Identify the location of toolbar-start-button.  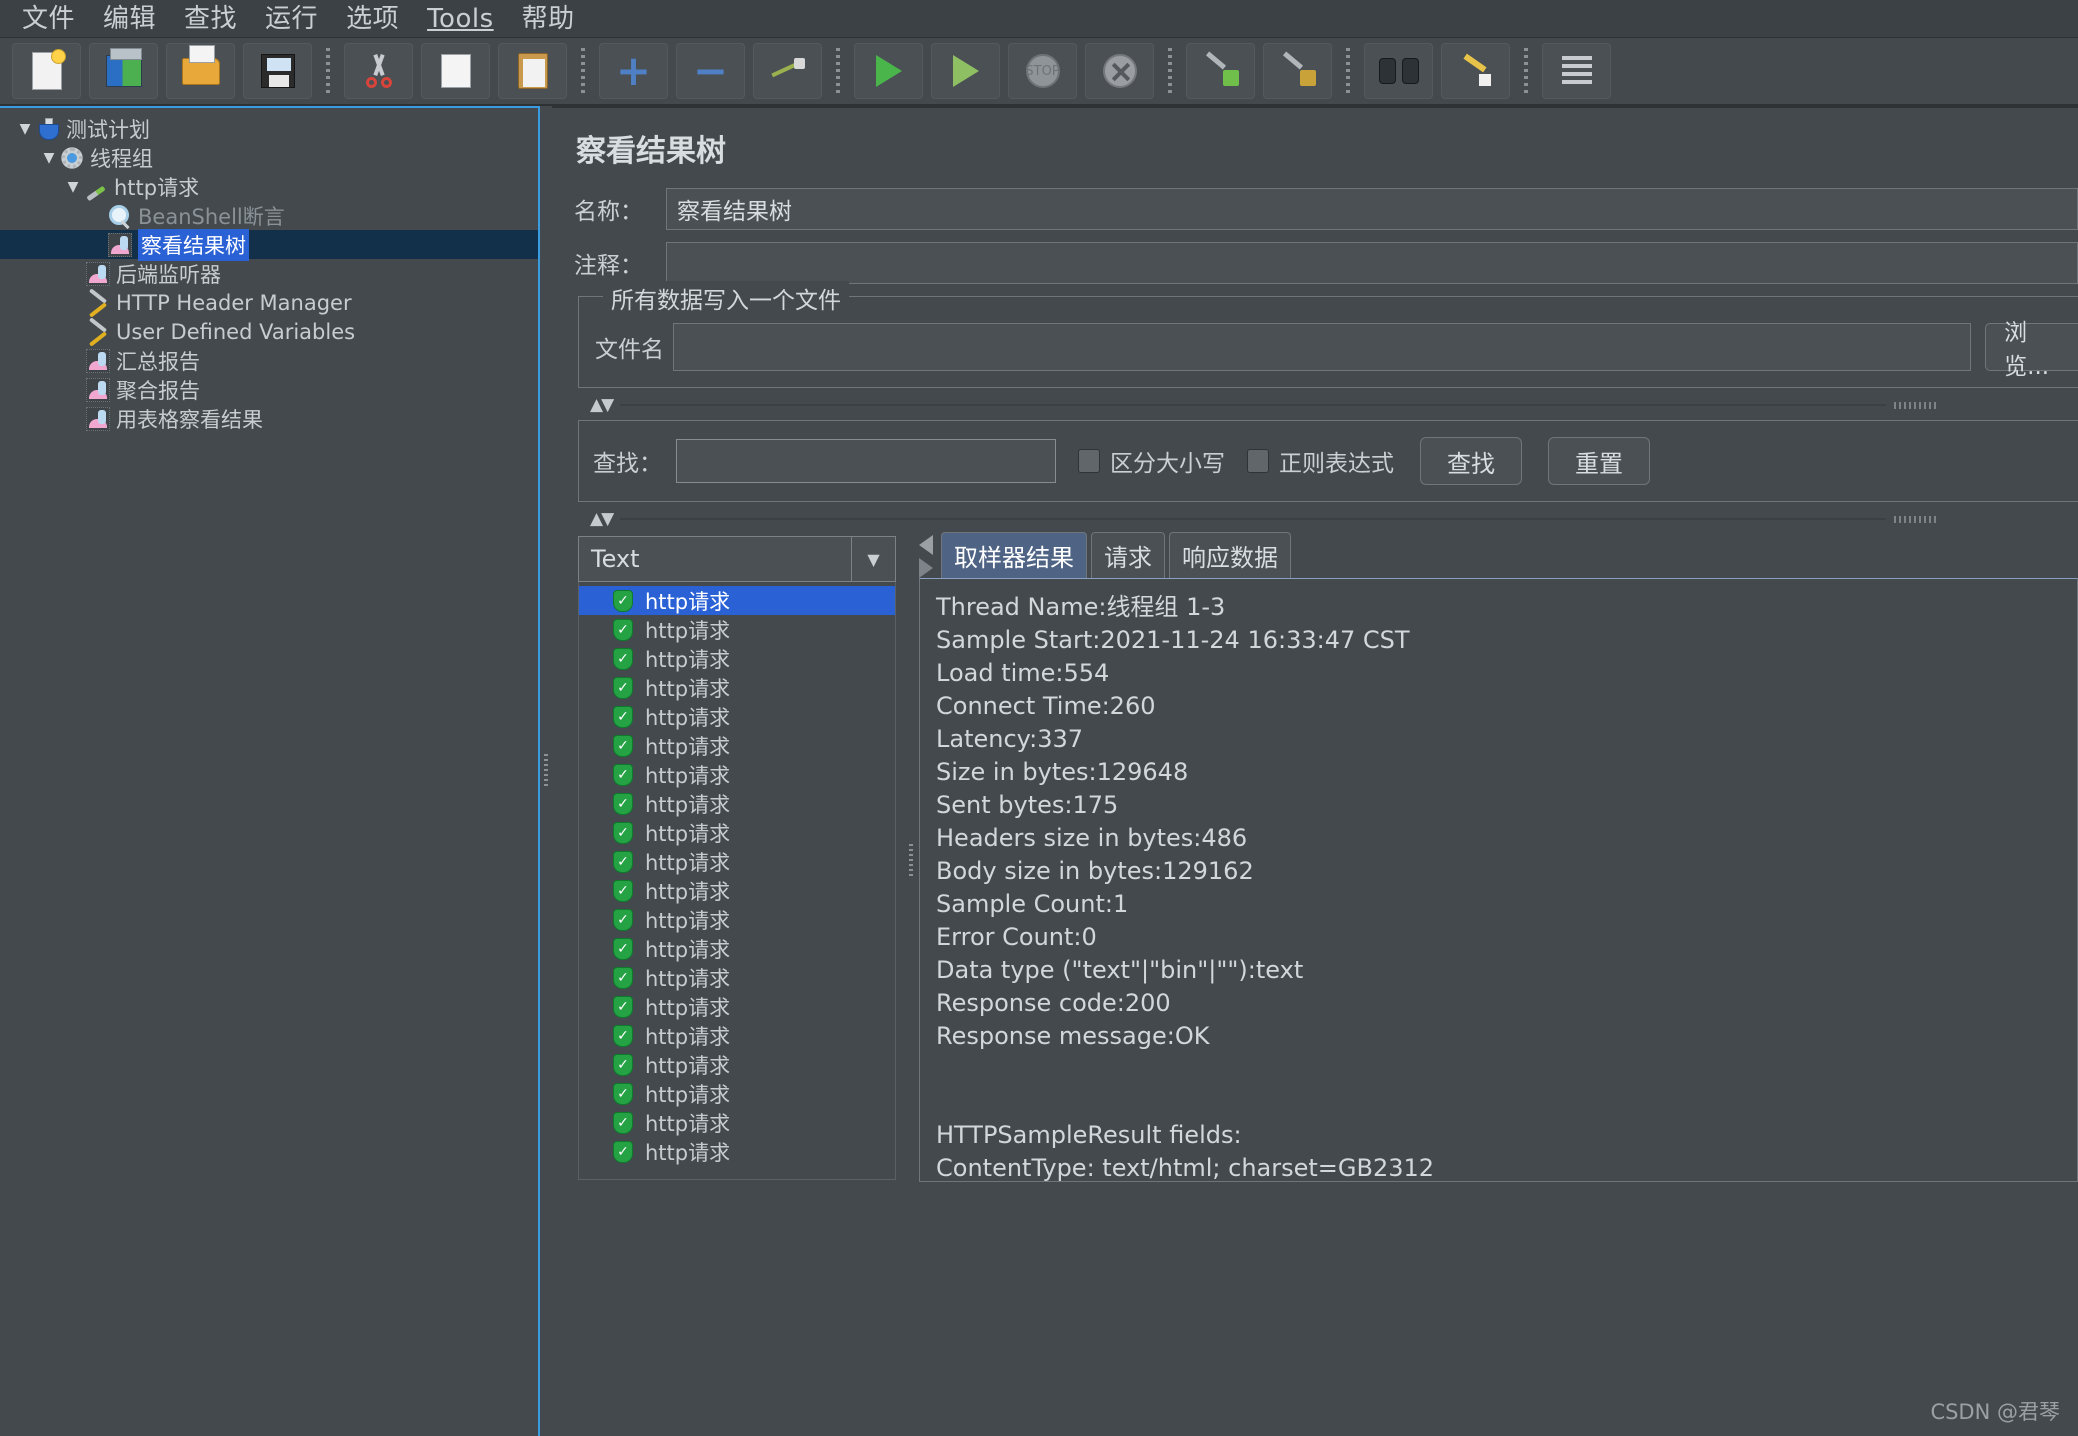
(888, 71).